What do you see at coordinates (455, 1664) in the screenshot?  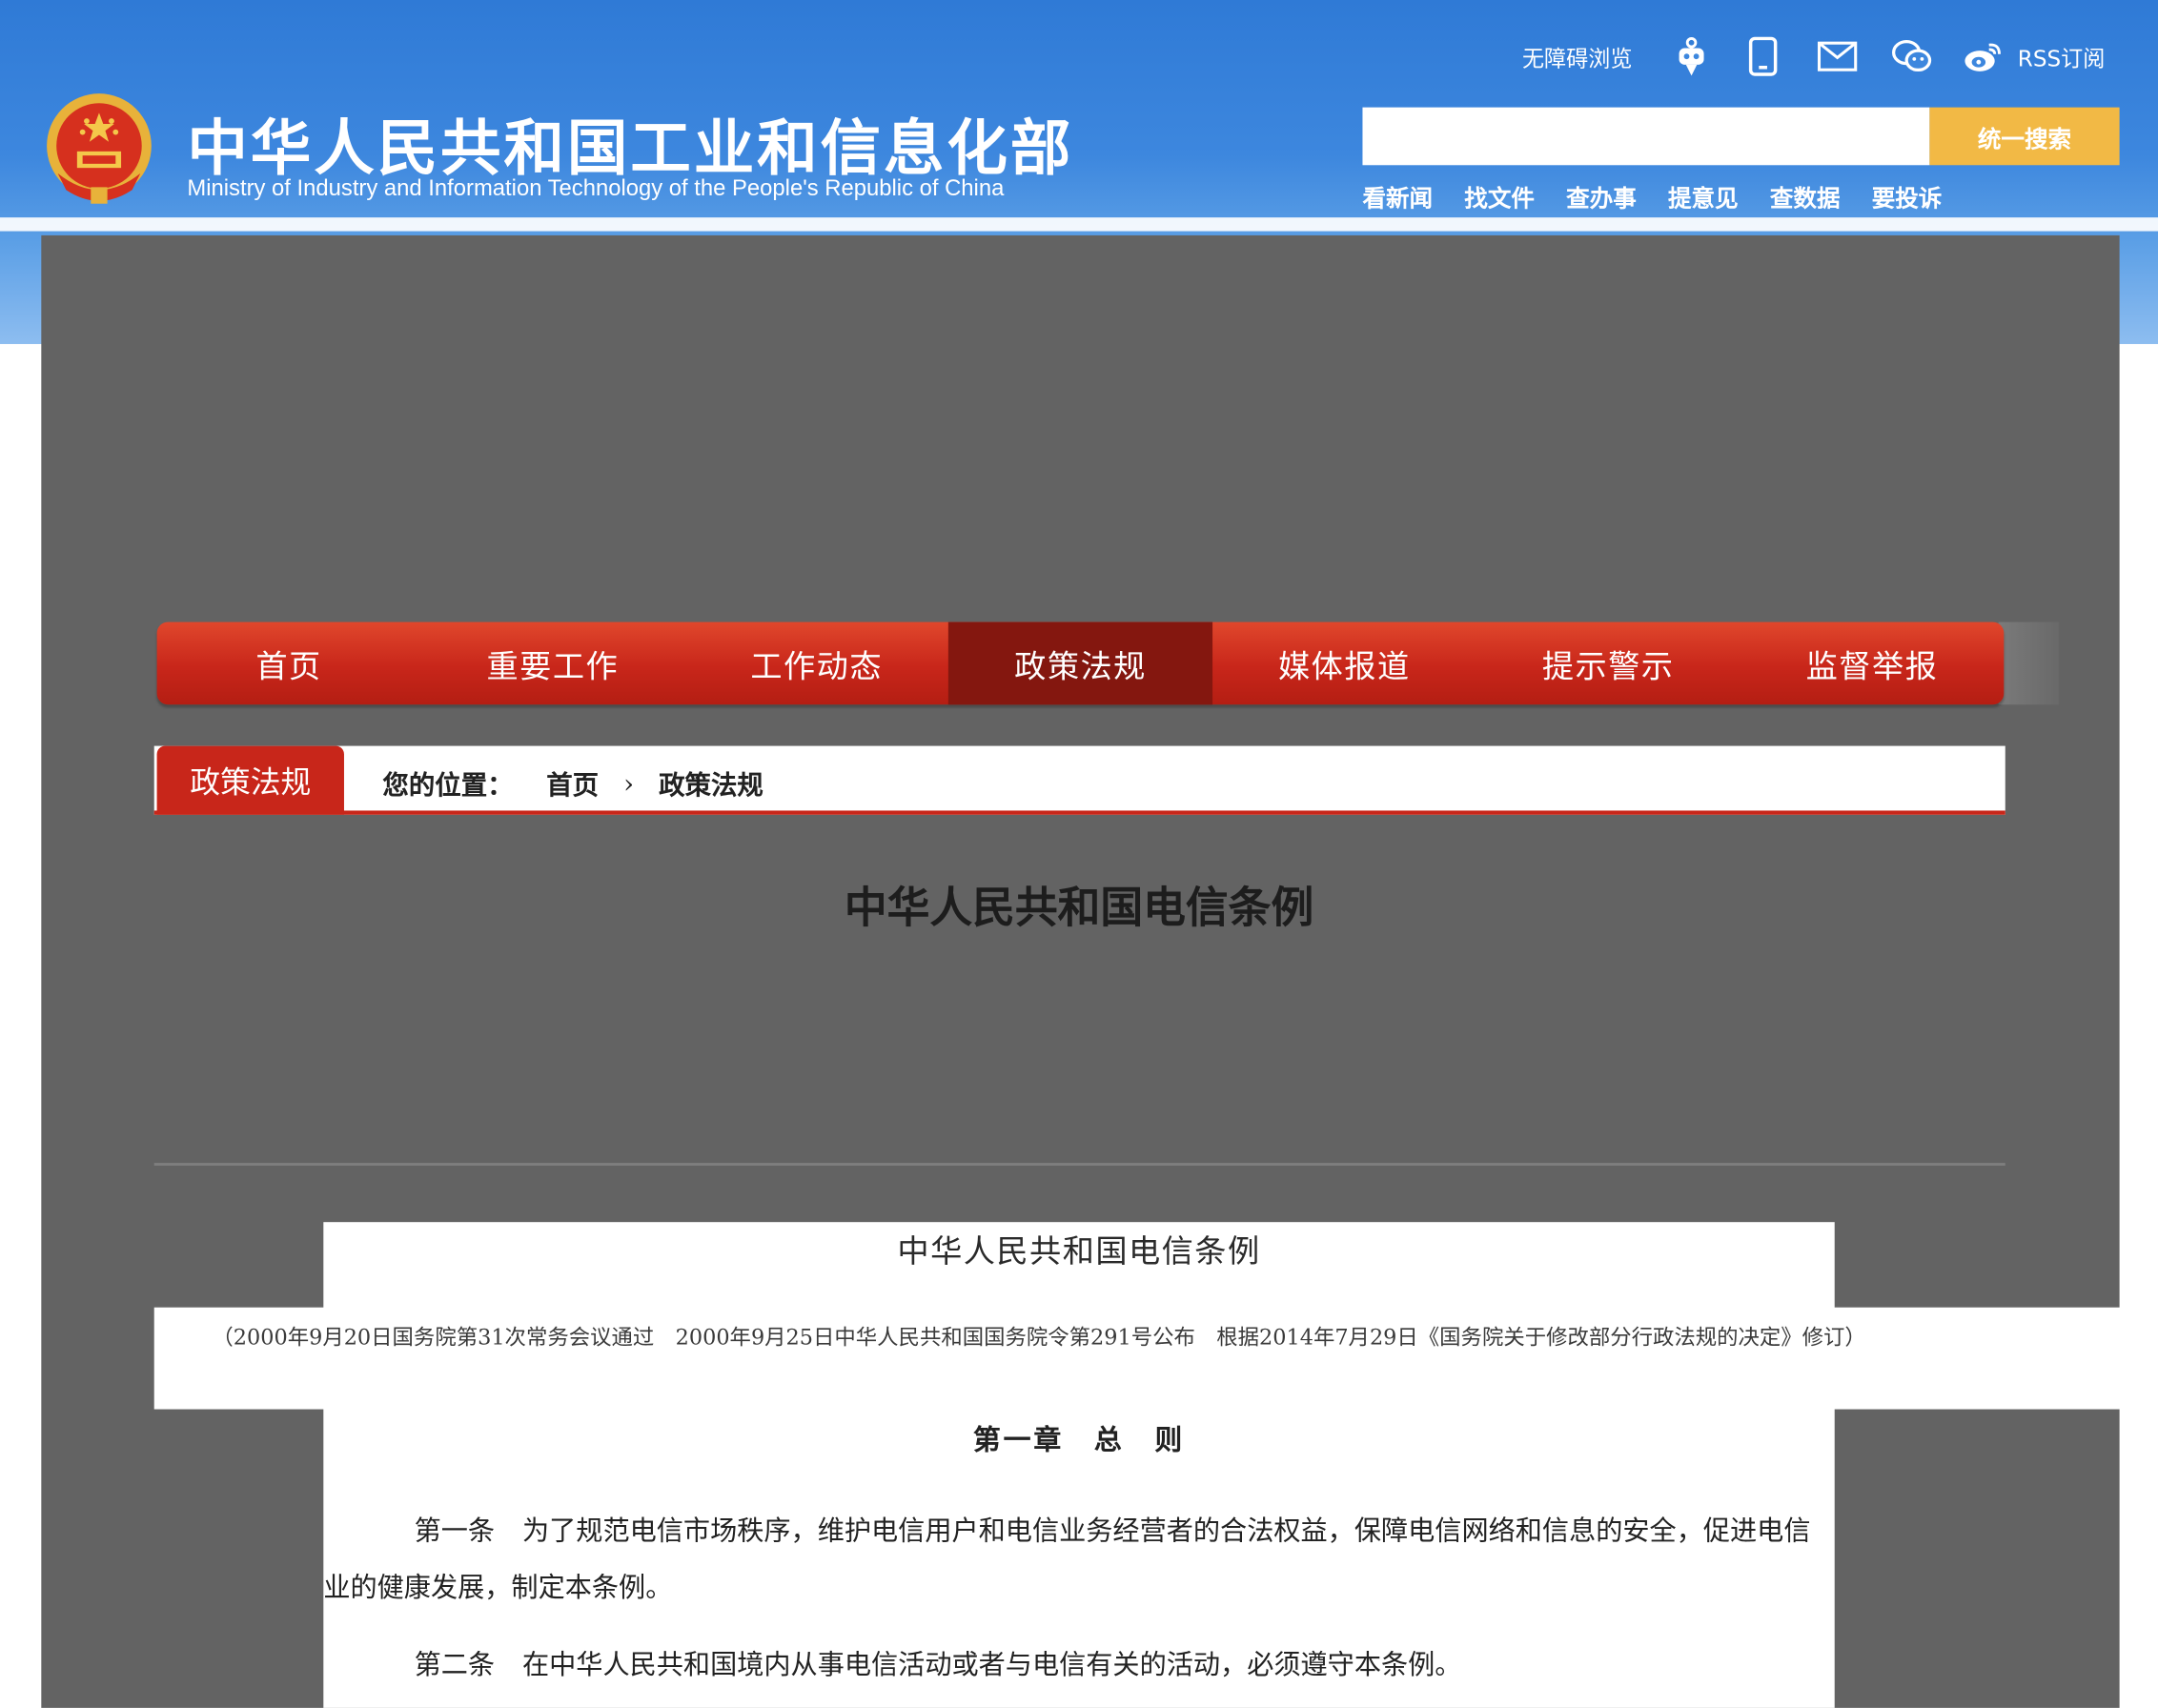 I see `article-2-label: 第二条` at bounding box center [455, 1664].